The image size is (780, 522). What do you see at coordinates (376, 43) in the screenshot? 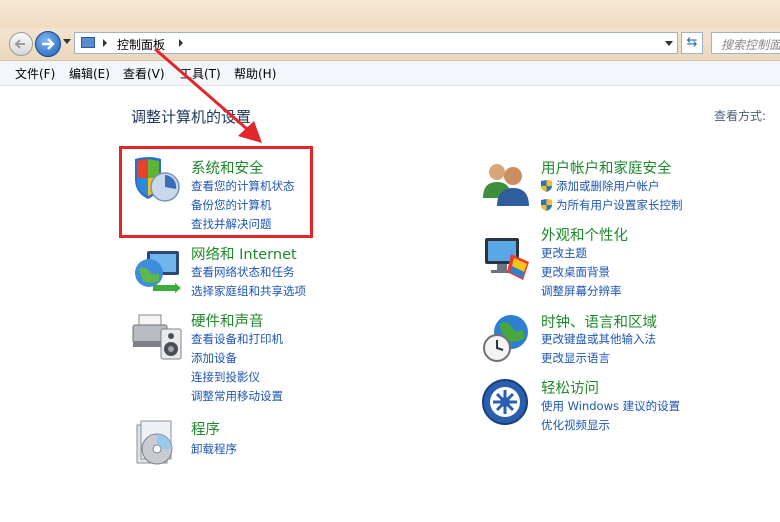
I see `address-bar: 控制面板` at bounding box center [376, 43].